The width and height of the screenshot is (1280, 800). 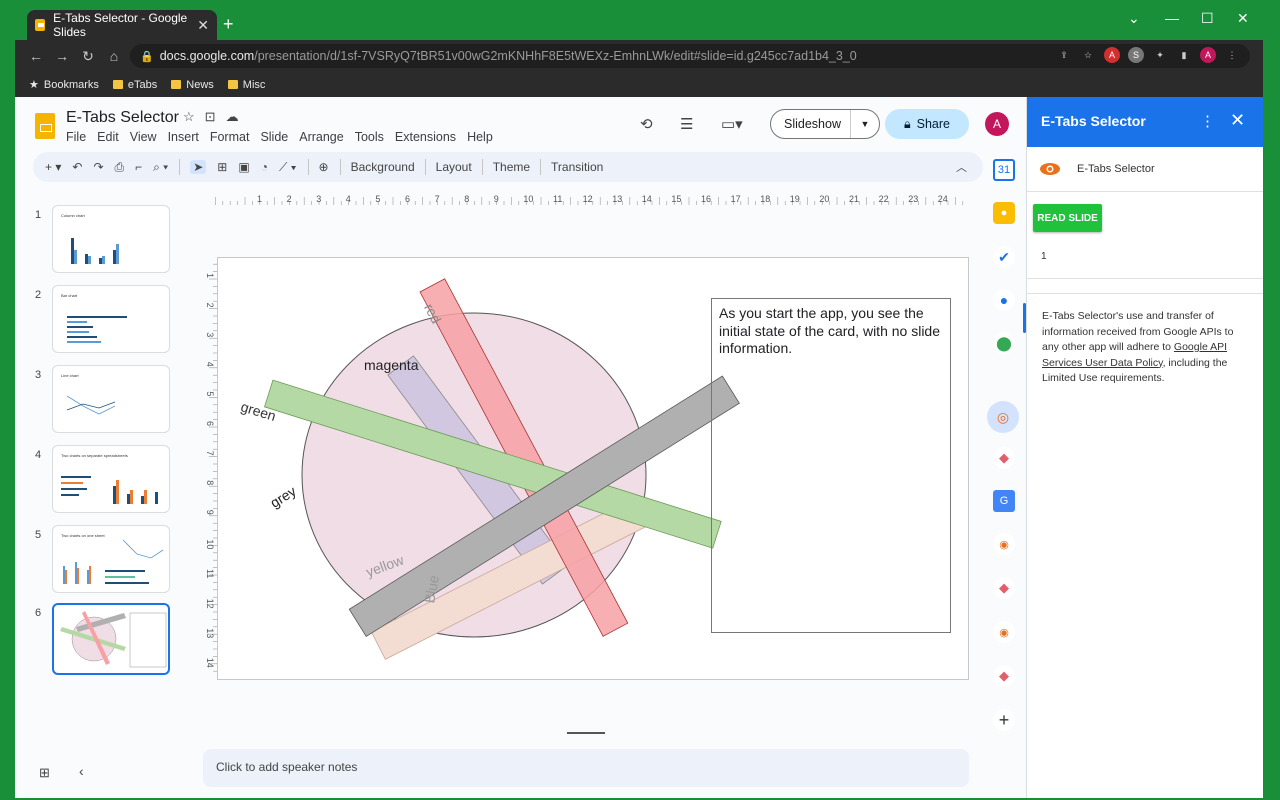 What do you see at coordinates (1067, 218) in the screenshot?
I see `read-slide-button: READ SLIDE` at bounding box center [1067, 218].